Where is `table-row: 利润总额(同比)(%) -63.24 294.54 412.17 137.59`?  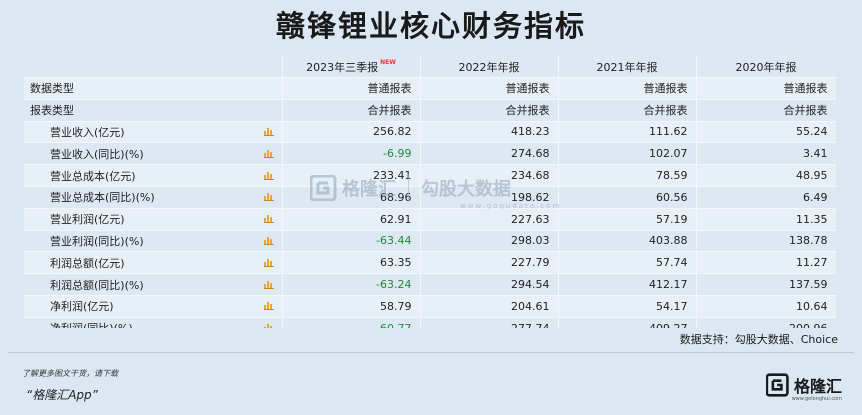
table-row: 利润总额(同比)(%) -63.24 294.54 412.17 137.59 is located at coordinates (430, 284).